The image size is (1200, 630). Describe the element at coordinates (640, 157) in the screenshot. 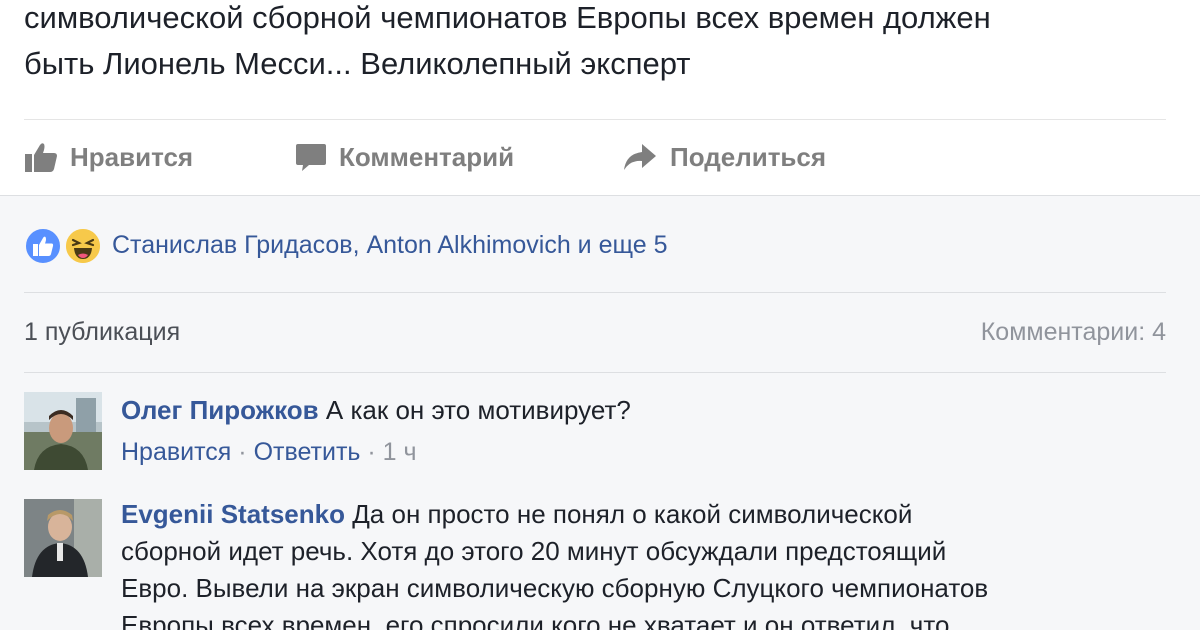

I see `share-arrow-icon` at that location.